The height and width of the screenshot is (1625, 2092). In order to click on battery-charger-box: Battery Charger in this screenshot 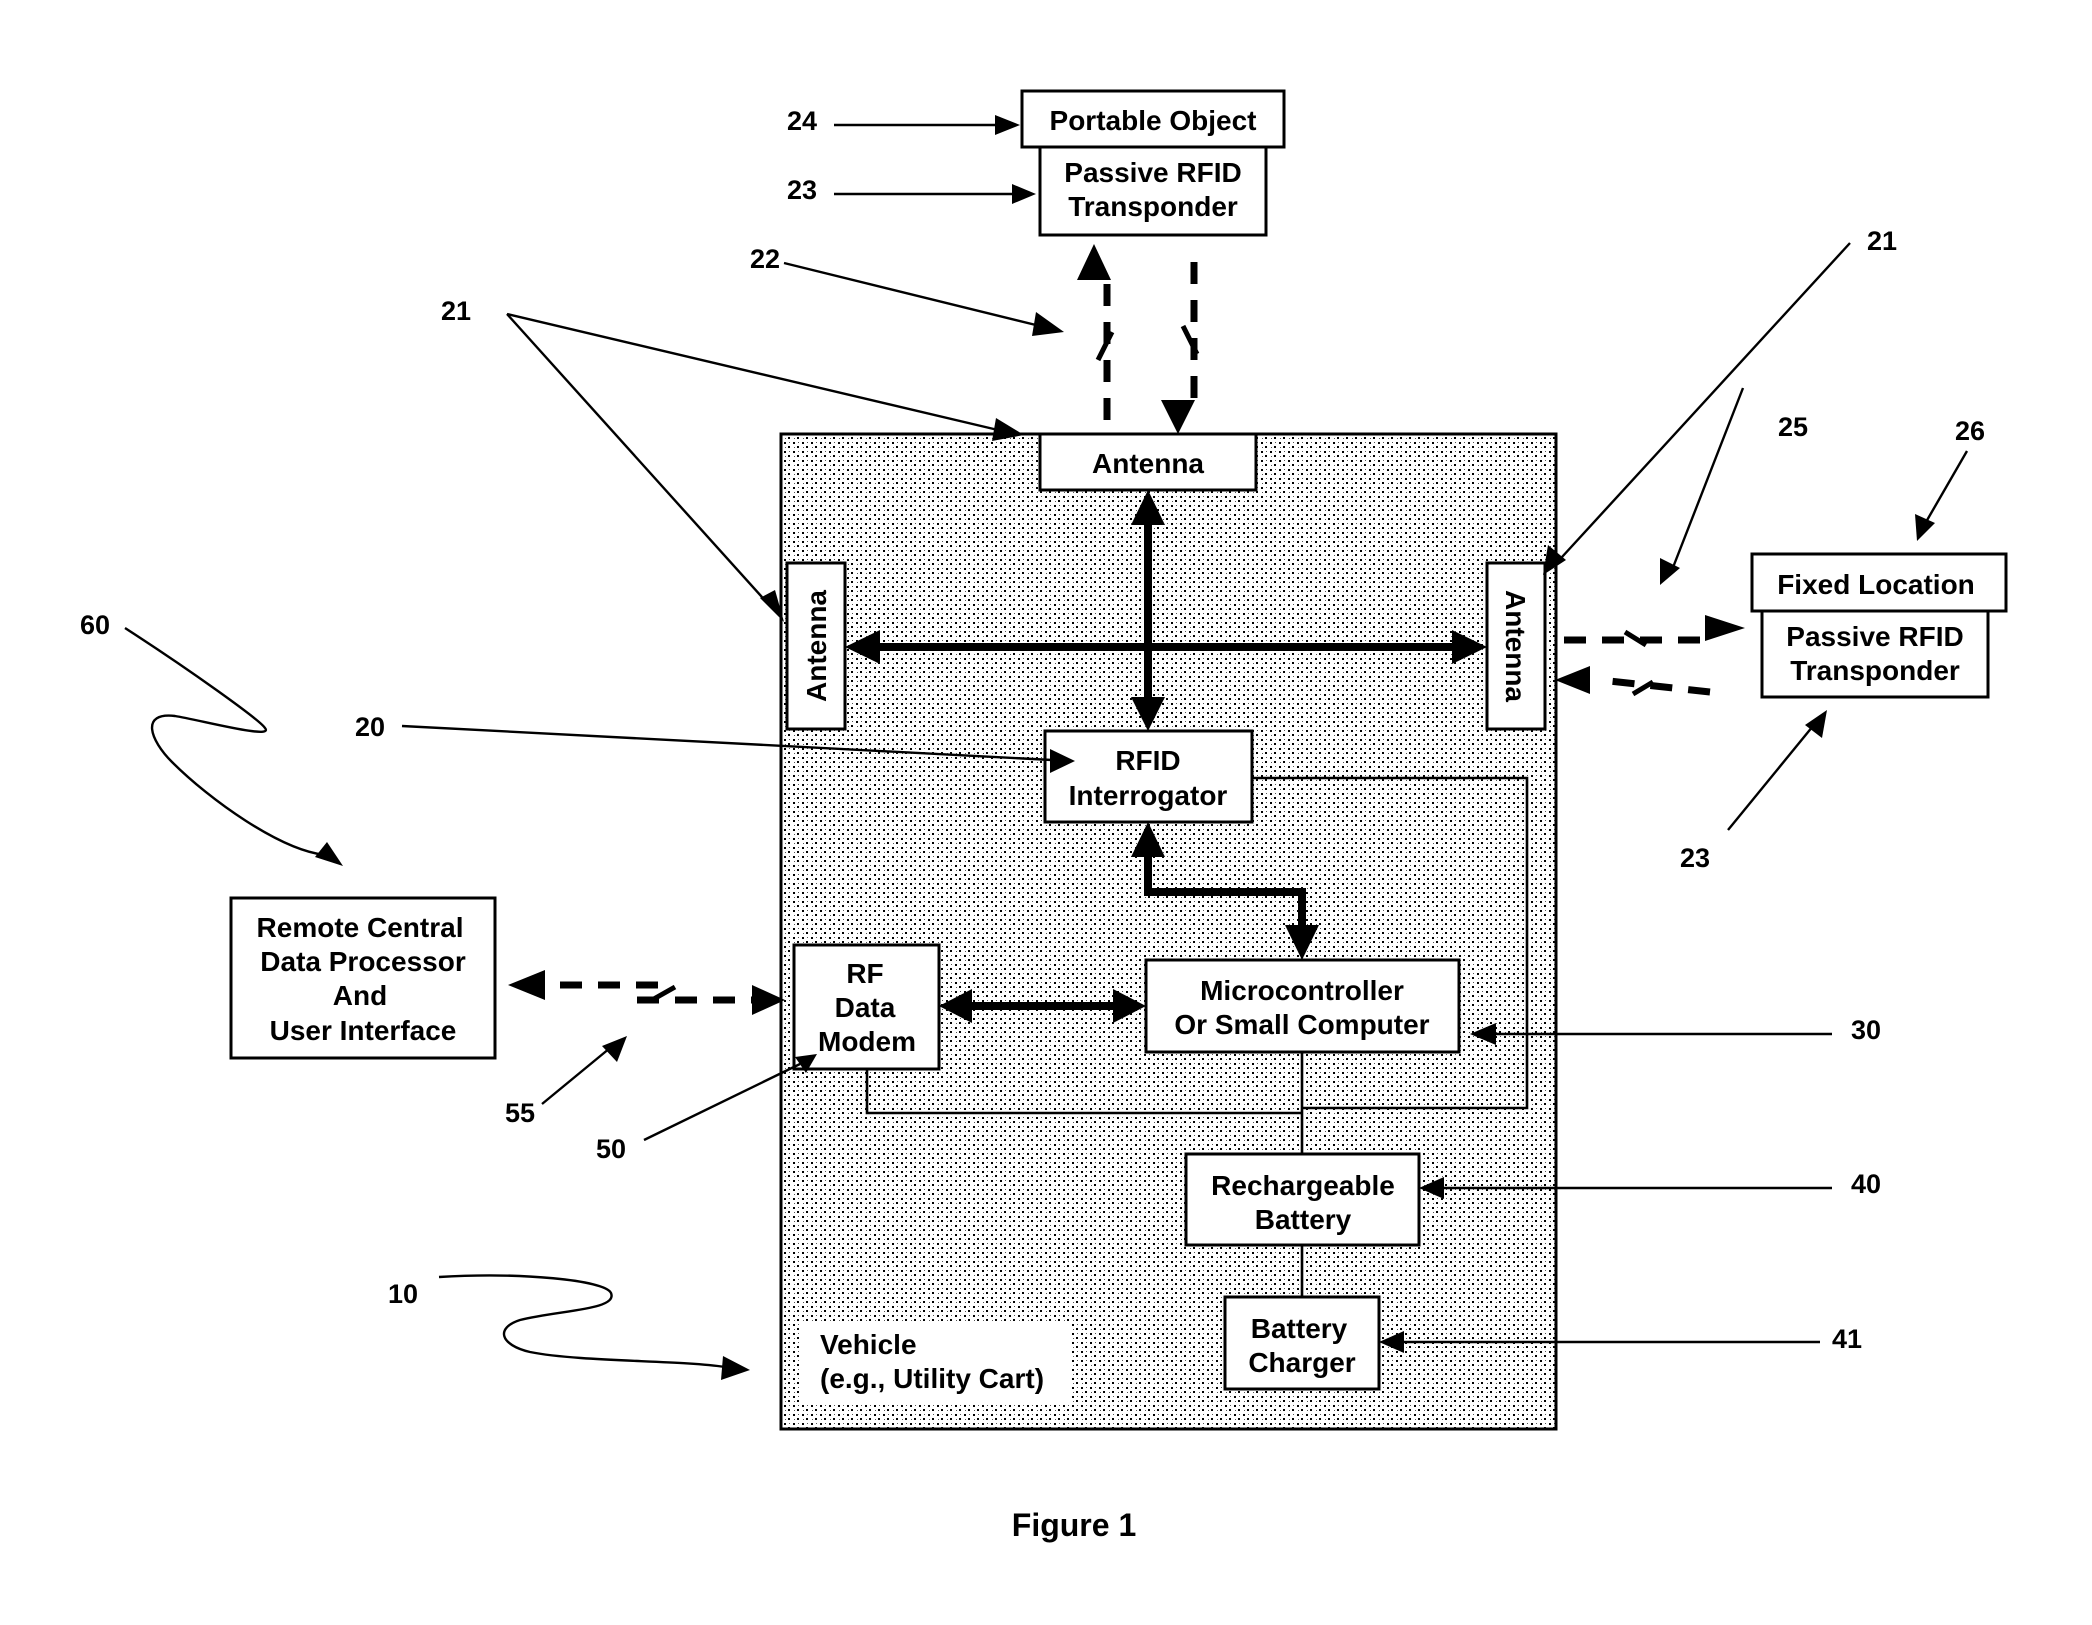, I will do `click(1302, 1343)`.